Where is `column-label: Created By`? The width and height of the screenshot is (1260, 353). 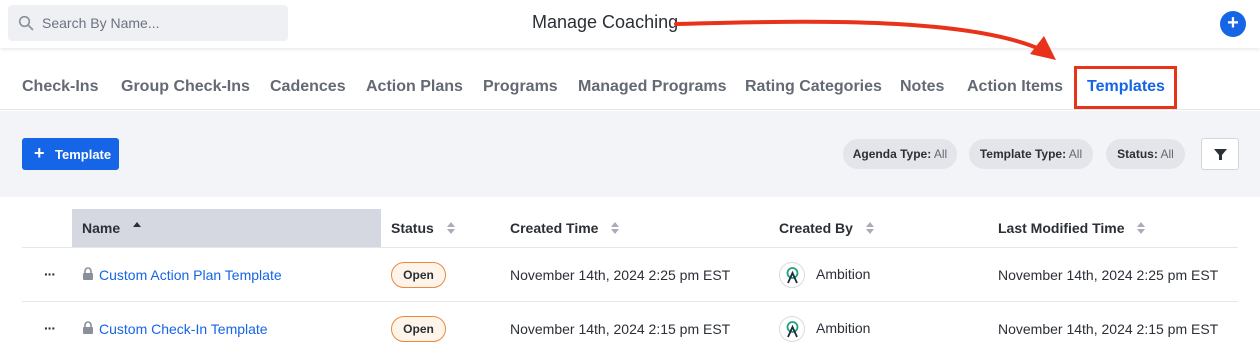 column-label: Created By is located at coordinates (816, 228).